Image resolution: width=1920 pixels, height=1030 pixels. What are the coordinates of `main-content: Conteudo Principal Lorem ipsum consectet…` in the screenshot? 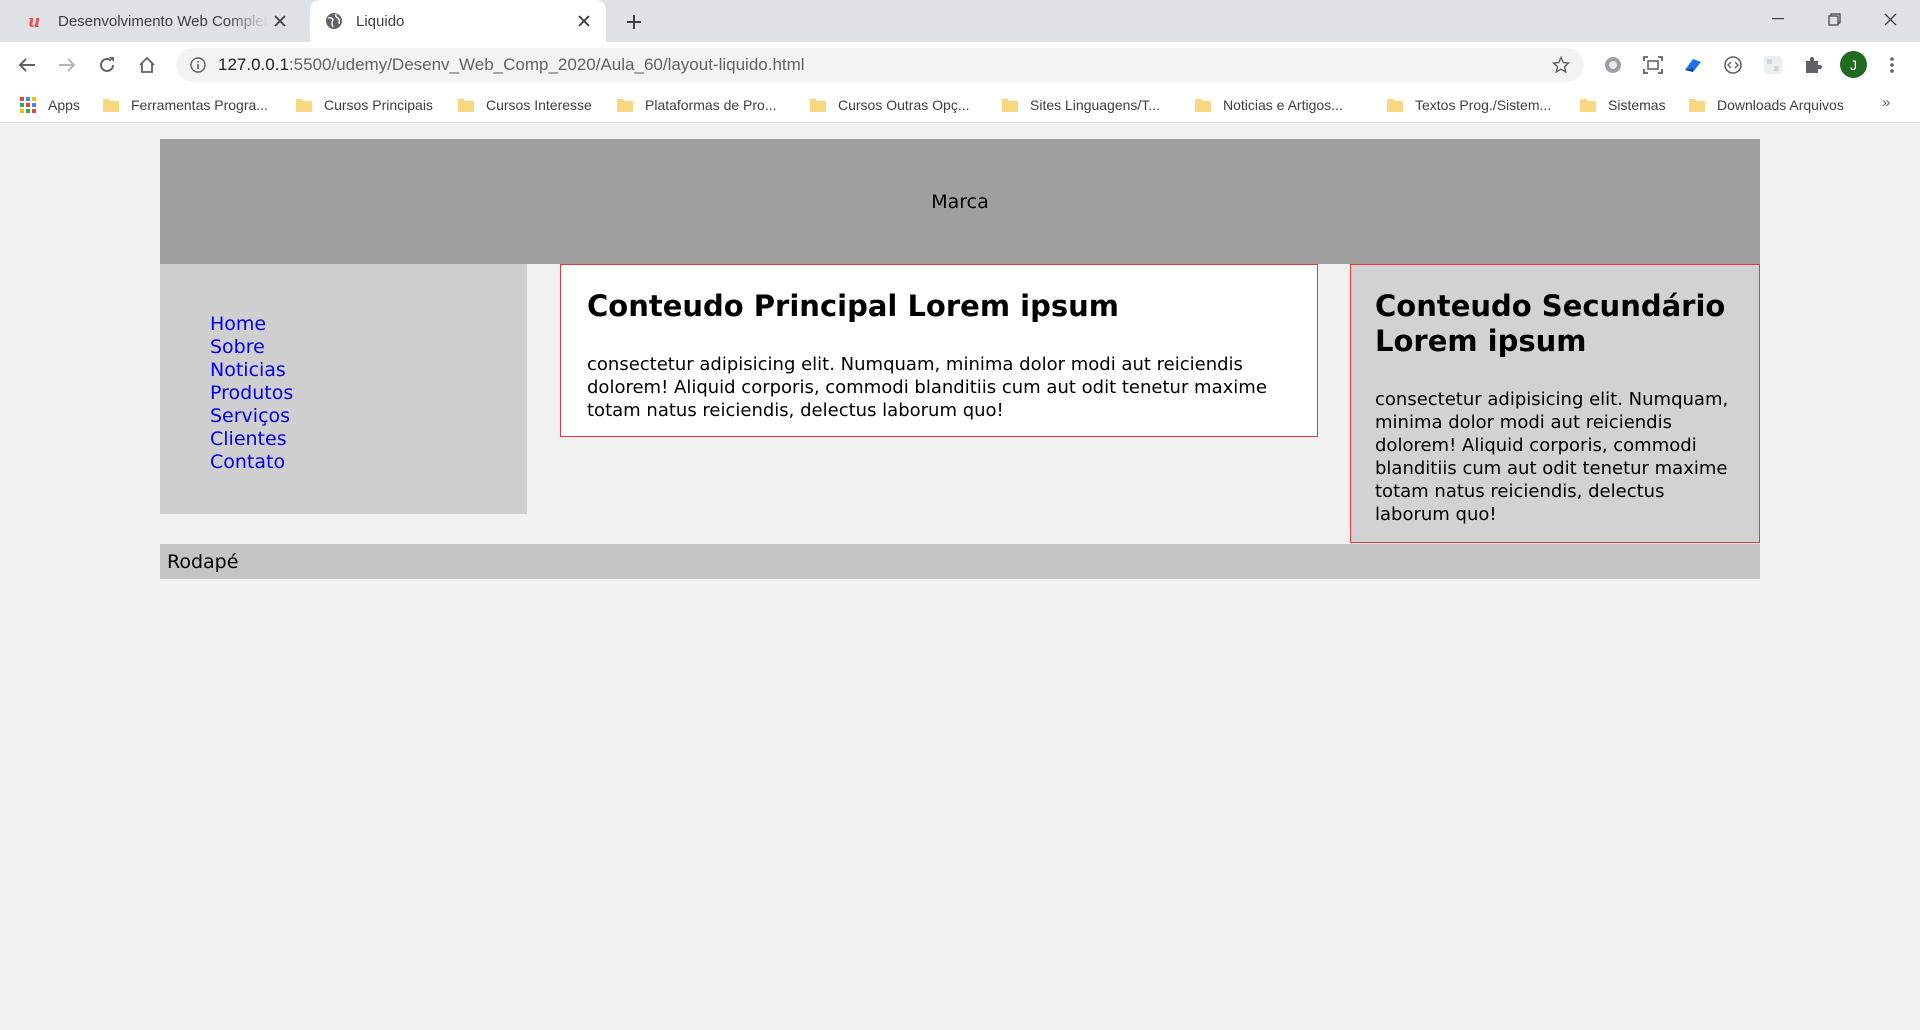 It's located at (939, 350).